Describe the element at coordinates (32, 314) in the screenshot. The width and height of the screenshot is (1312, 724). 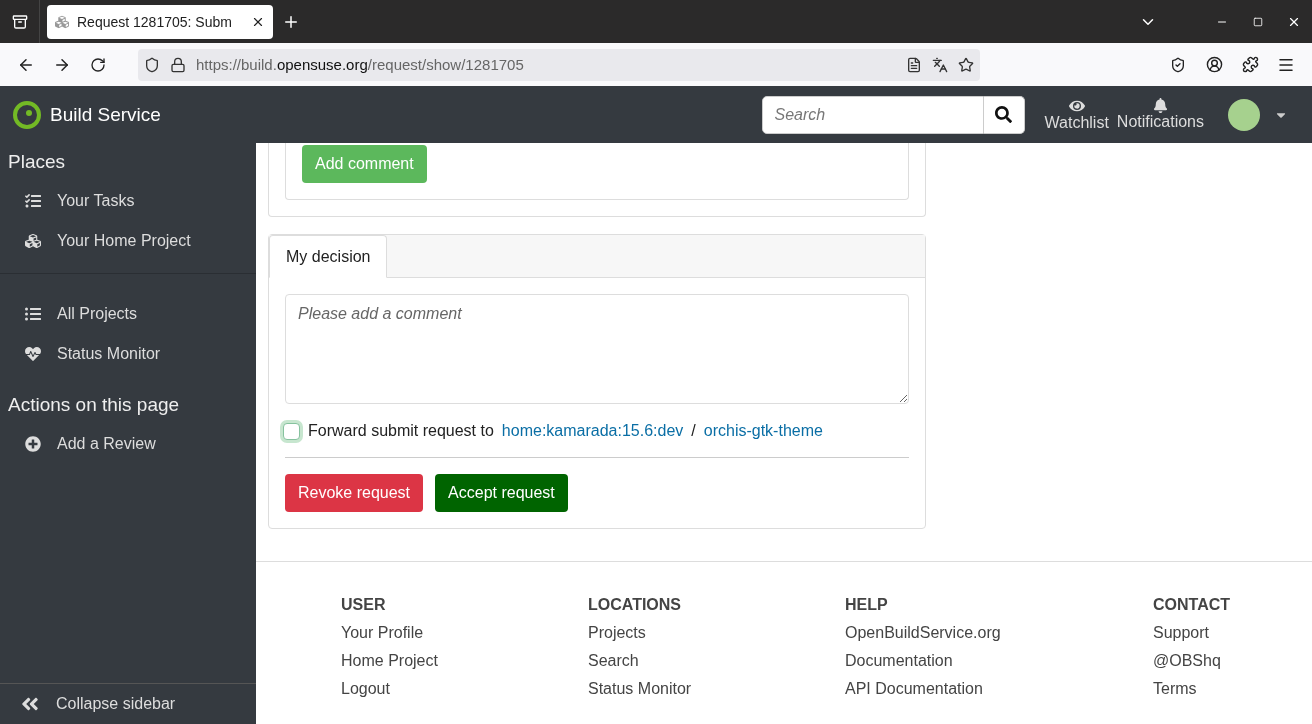
I see `list-icon` at that location.